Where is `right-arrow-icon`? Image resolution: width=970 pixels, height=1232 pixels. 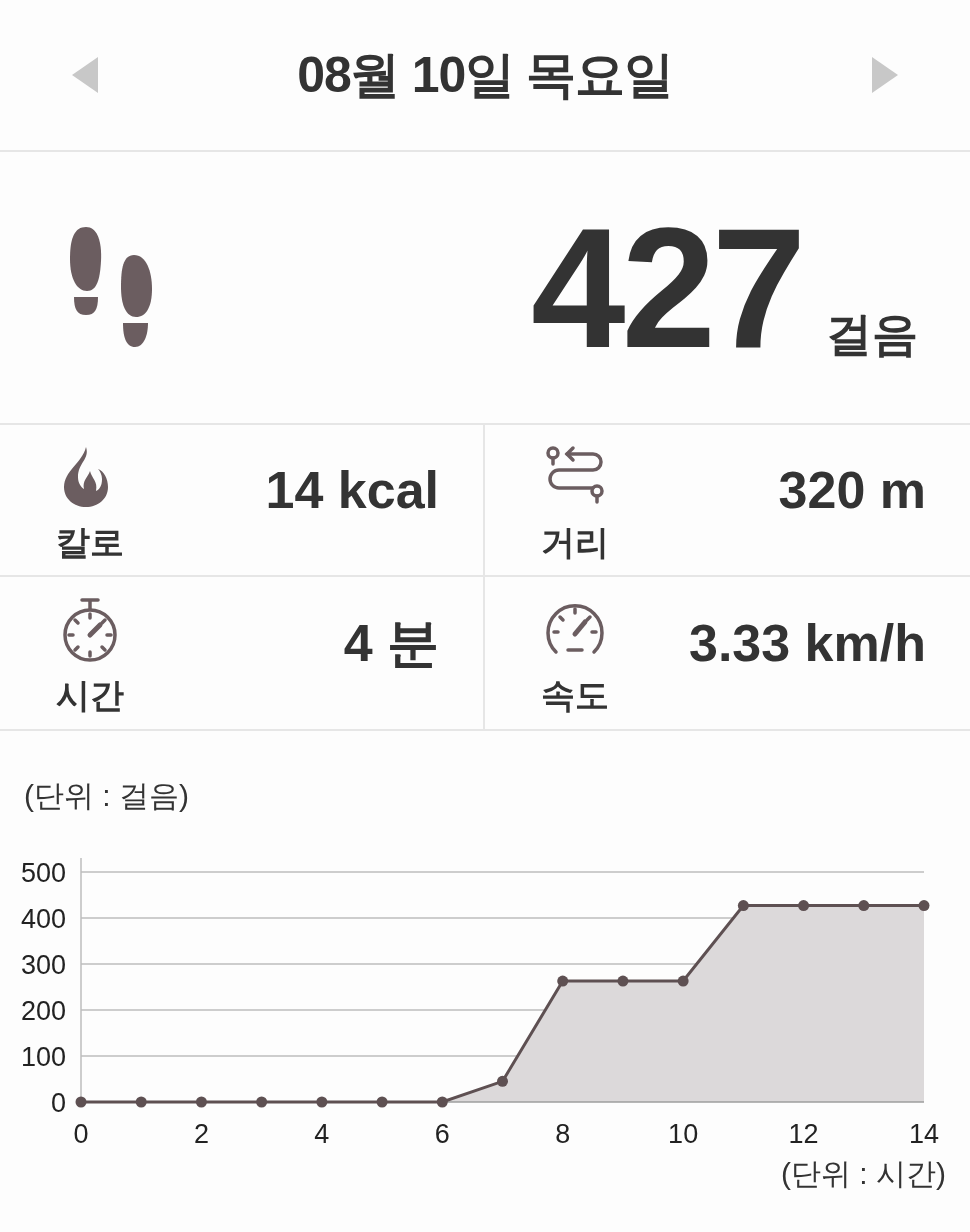
right-arrow-icon is located at coordinates (885, 75).